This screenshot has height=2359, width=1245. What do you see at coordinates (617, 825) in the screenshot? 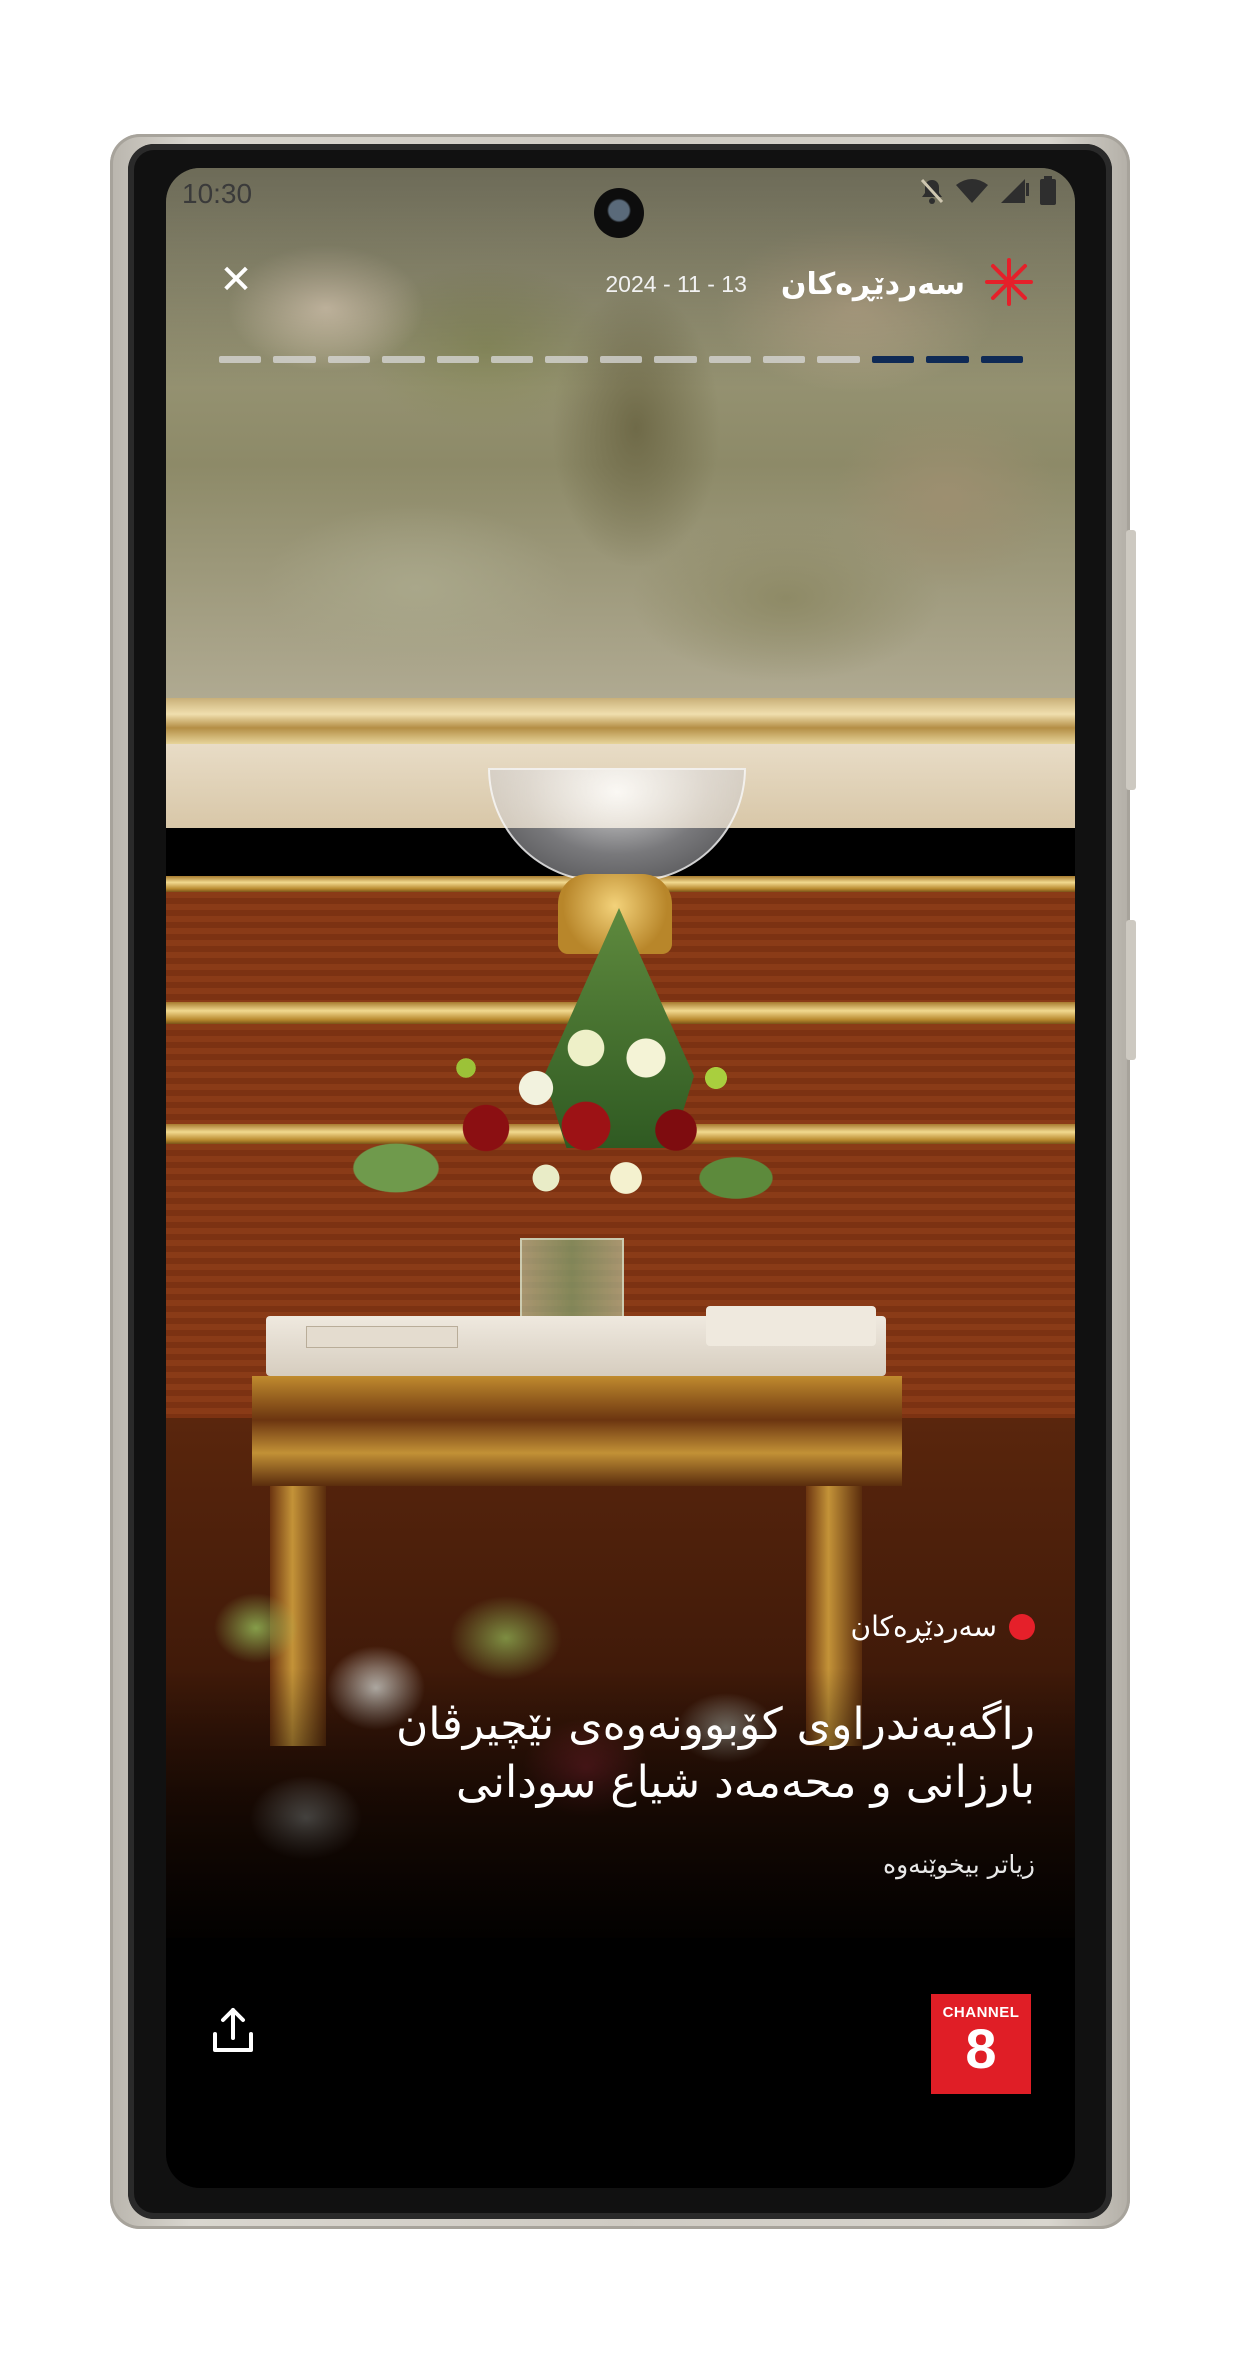
I see `crystal-bowl` at bounding box center [617, 825].